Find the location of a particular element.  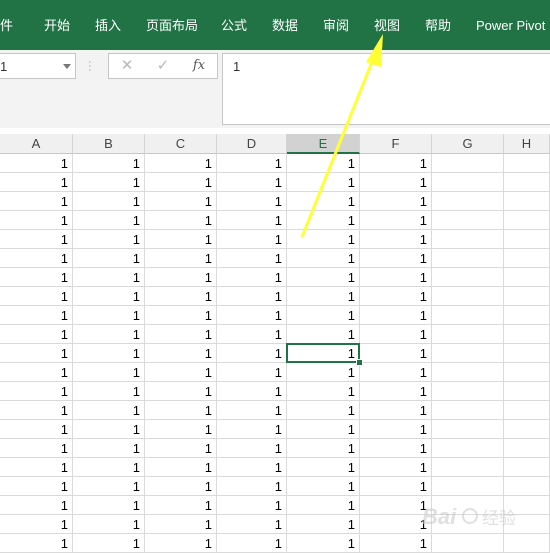

tab-file: 件 is located at coordinates (6, 26).